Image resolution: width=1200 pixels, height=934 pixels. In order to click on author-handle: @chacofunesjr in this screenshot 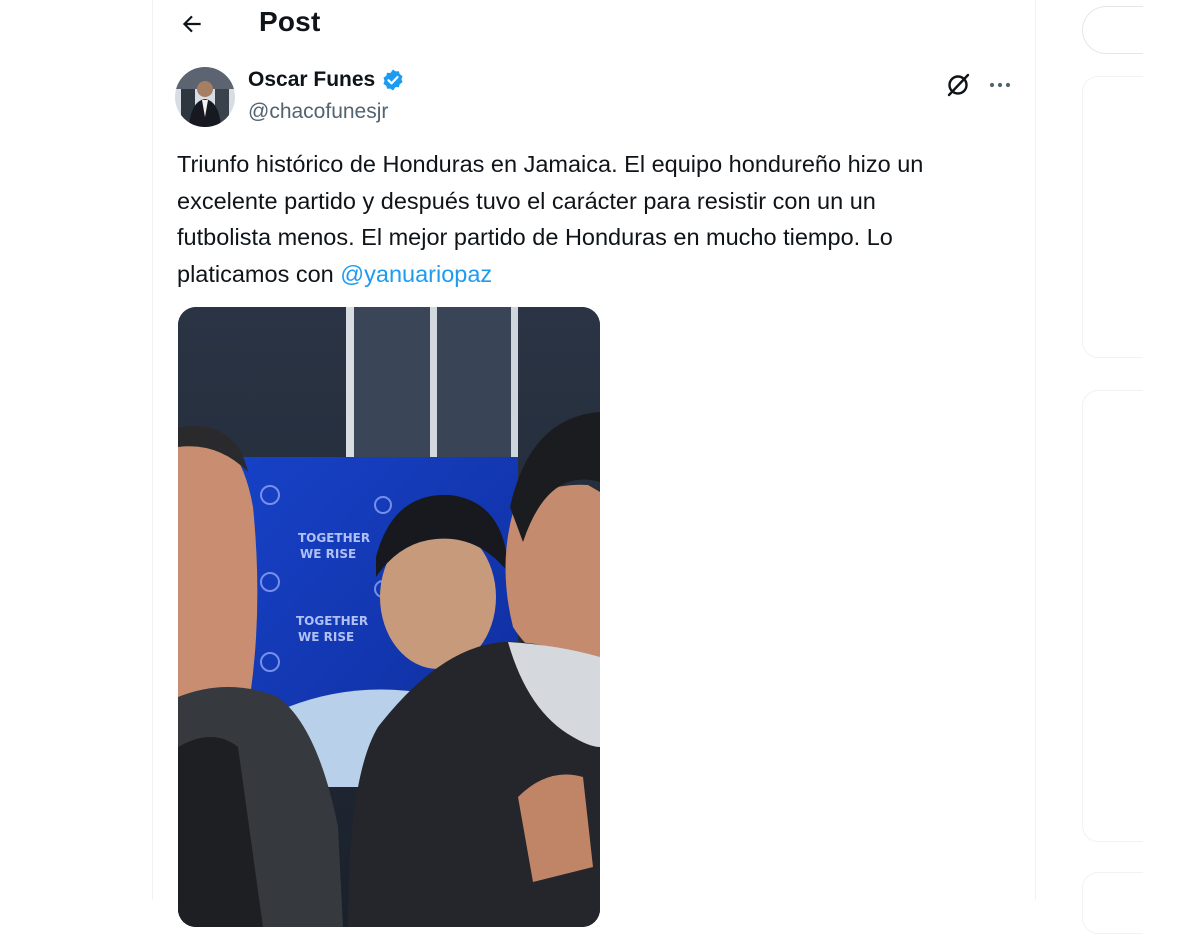, I will do `click(318, 112)`.